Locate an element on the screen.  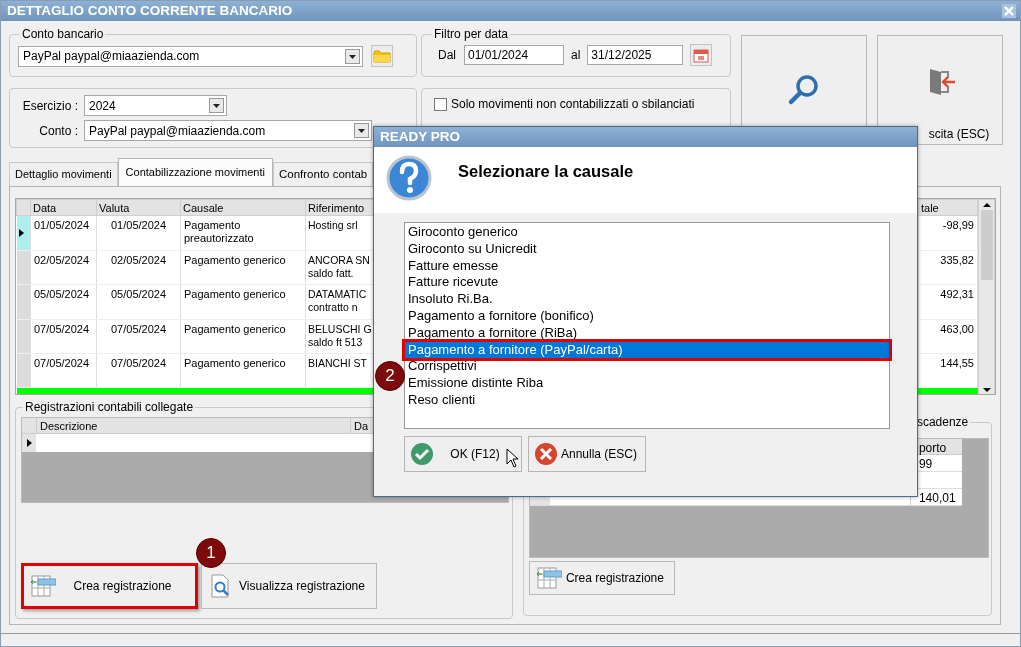
folder-icon is located at coordinates (382, 56).